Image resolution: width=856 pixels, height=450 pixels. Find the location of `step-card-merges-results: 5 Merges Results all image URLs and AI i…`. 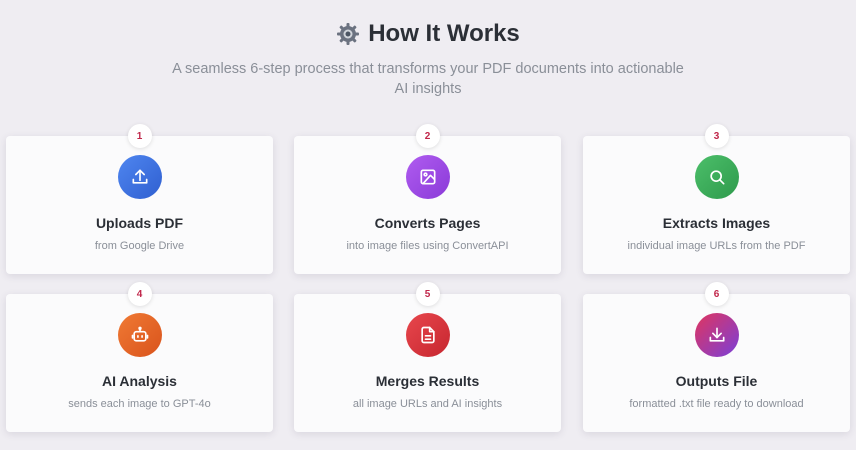

step-card-merges-results: 5 Merges Results all image URLs and AI i… is located at coordinates (427, 357).